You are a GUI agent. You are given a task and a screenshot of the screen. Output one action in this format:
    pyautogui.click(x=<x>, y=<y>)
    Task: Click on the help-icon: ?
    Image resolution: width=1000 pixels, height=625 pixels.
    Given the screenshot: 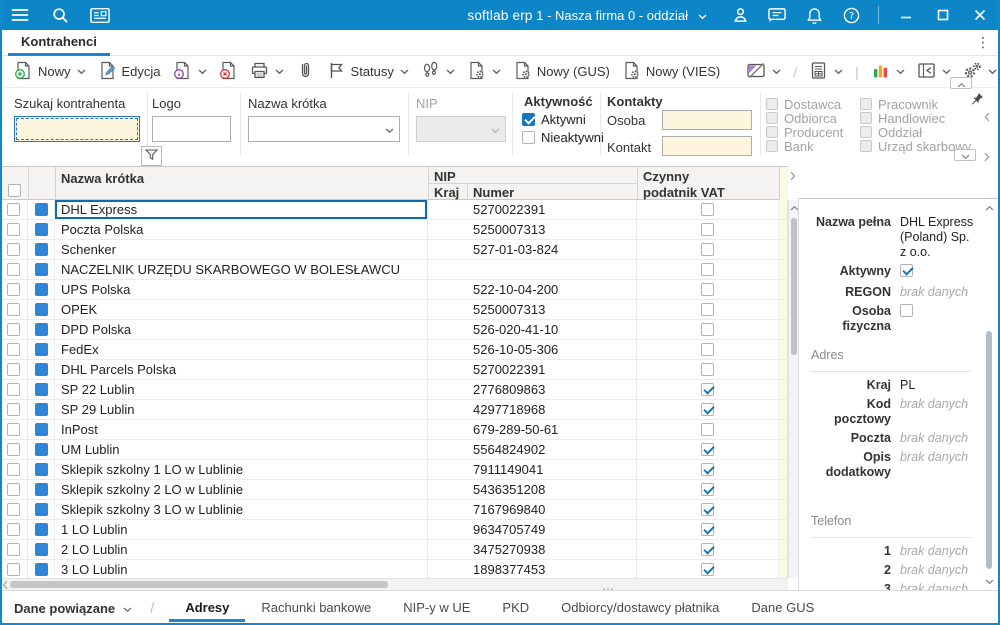 What is the action you would take?
    pyautogui.click(x=851, y=15)
    